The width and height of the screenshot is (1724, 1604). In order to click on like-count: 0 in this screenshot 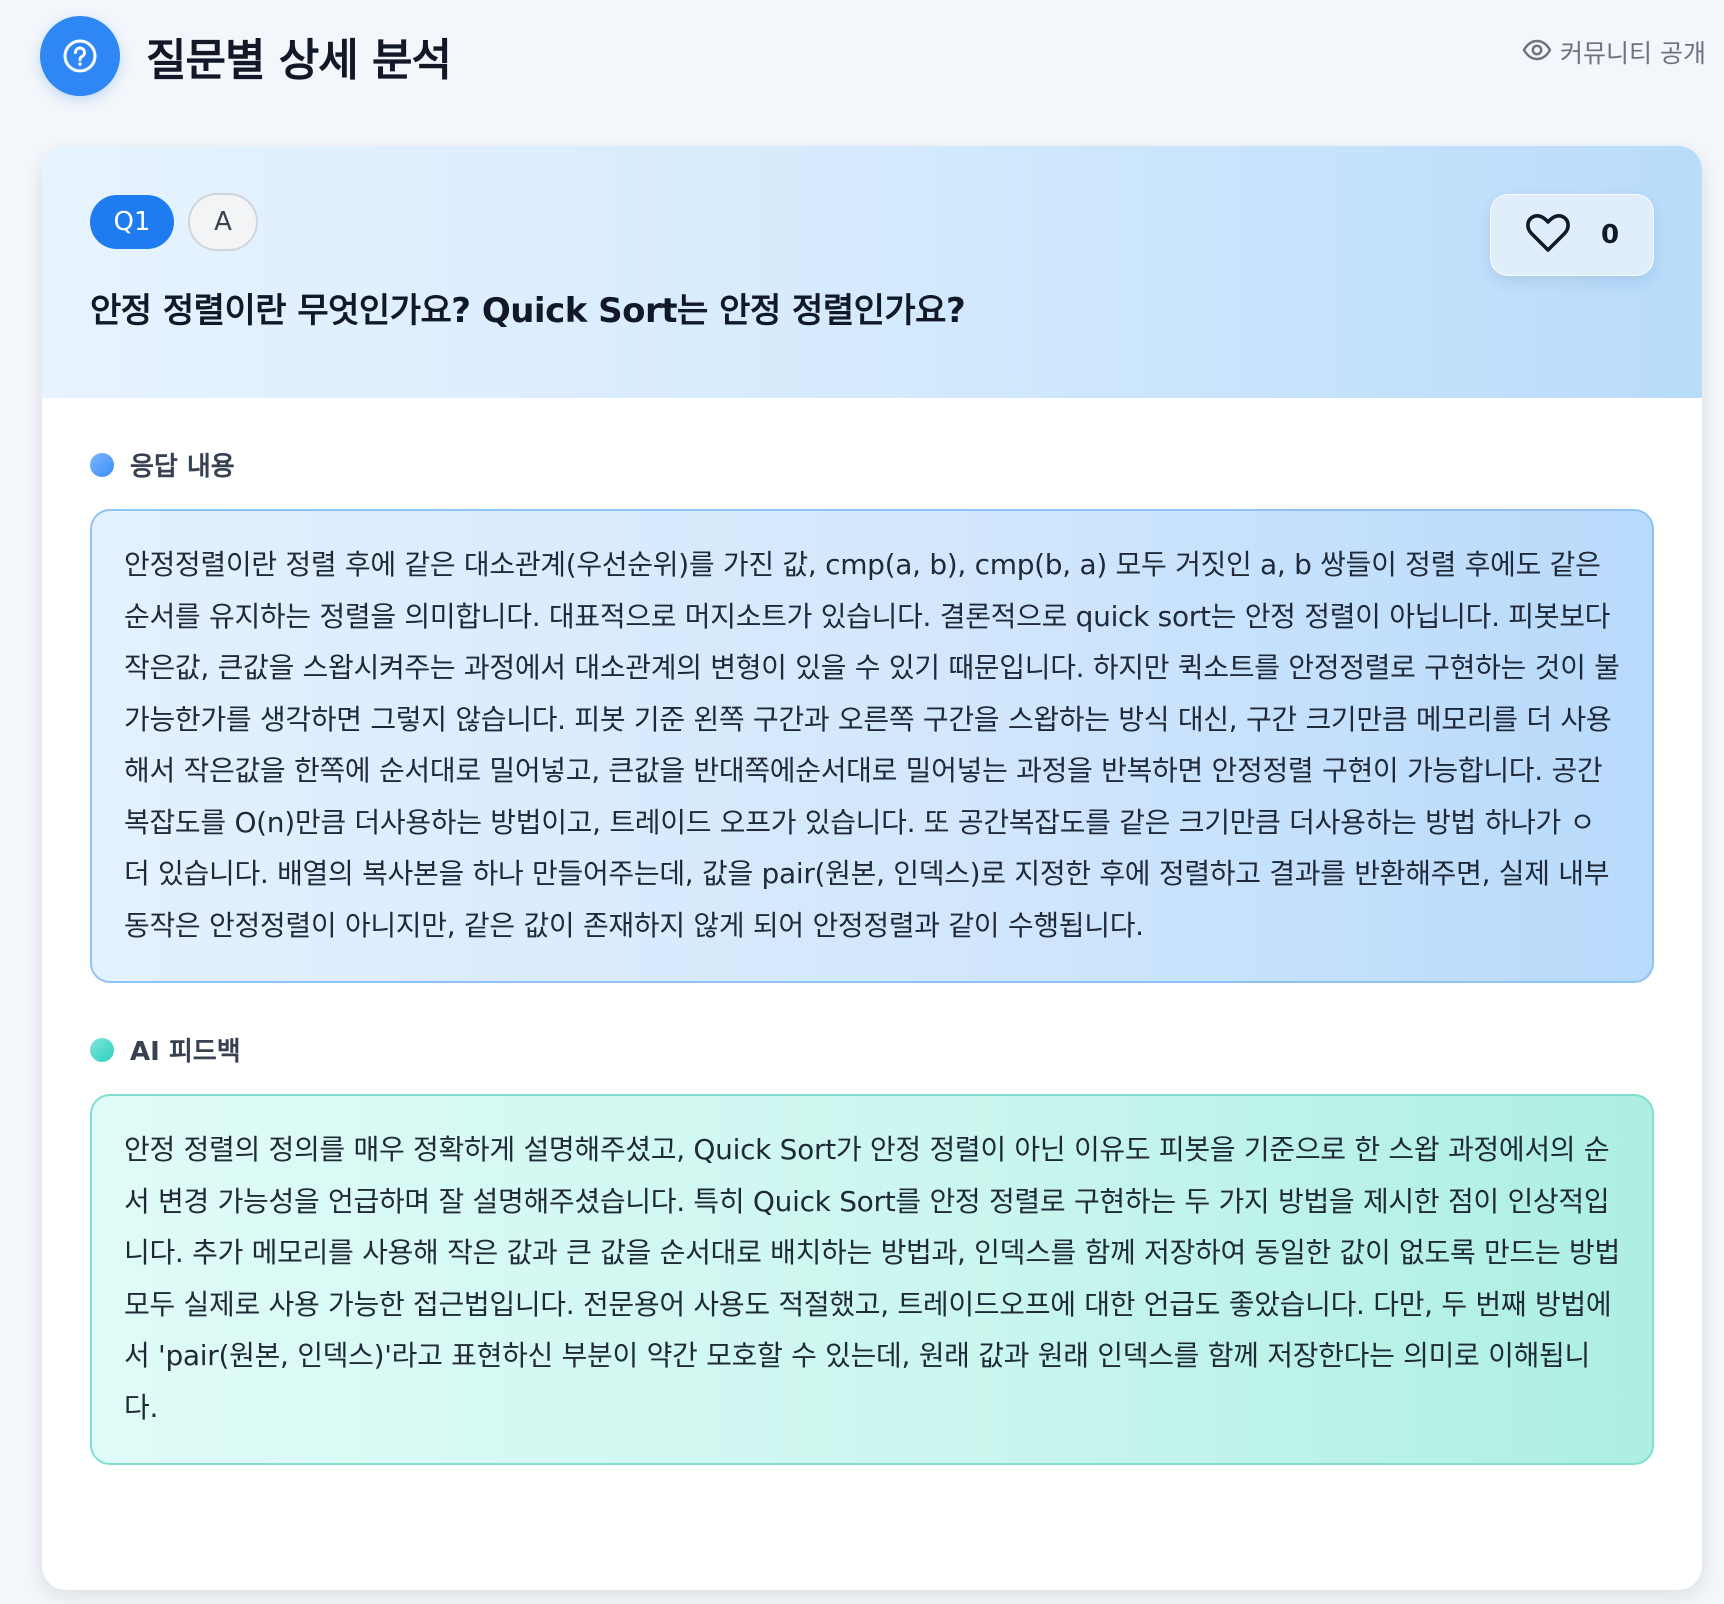, I will do `click(1610, 235)`.